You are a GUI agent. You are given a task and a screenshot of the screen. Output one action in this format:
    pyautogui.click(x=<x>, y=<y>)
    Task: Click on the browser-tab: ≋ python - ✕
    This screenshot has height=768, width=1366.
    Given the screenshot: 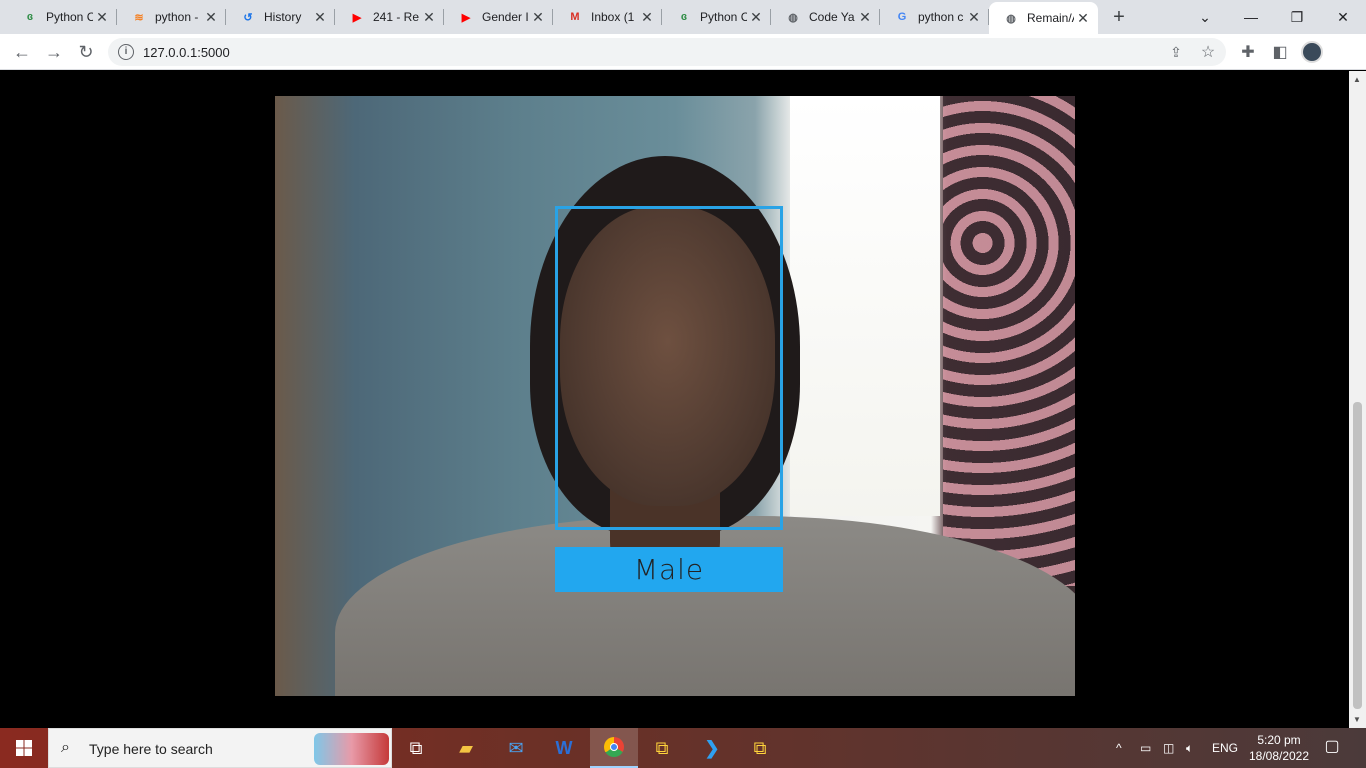 What is the action you would take?
    pyautogui.click(x=171, y=17)
    